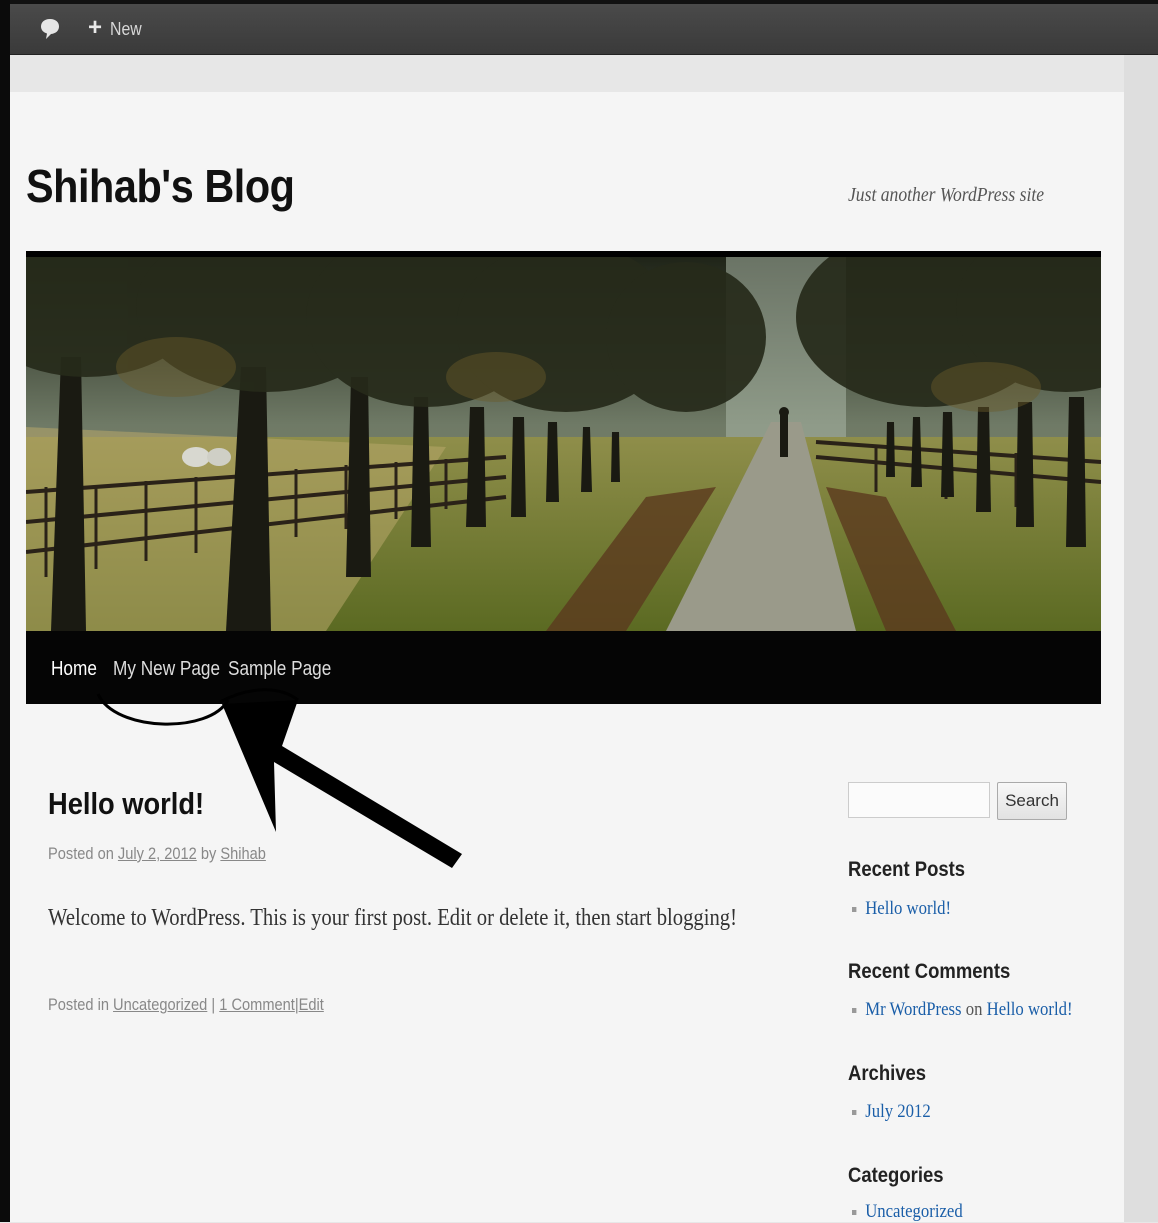  I want to click on window-frame-left, so click(5, 611).